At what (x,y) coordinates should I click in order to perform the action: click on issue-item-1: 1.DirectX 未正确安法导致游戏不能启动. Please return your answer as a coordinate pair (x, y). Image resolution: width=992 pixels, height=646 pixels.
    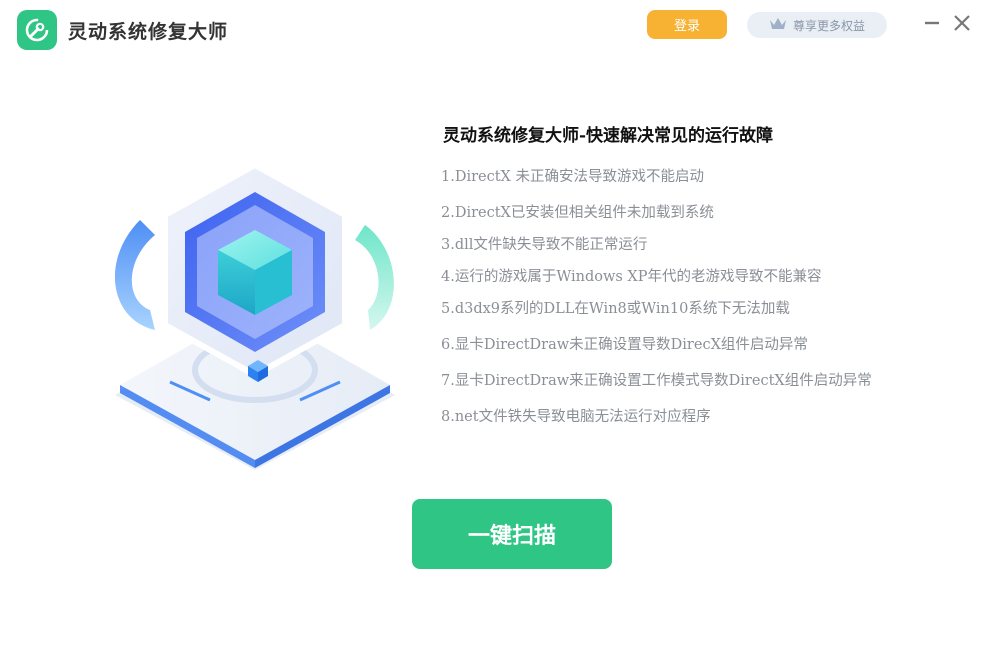
    Looking at the image, I should click on (572, 177).